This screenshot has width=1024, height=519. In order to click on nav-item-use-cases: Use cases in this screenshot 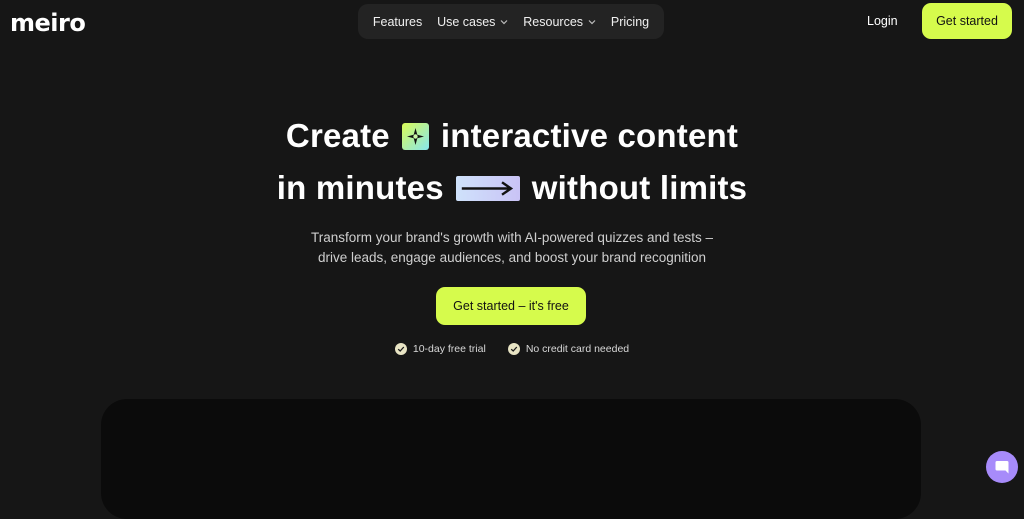, I will do `click(472, 22)`.